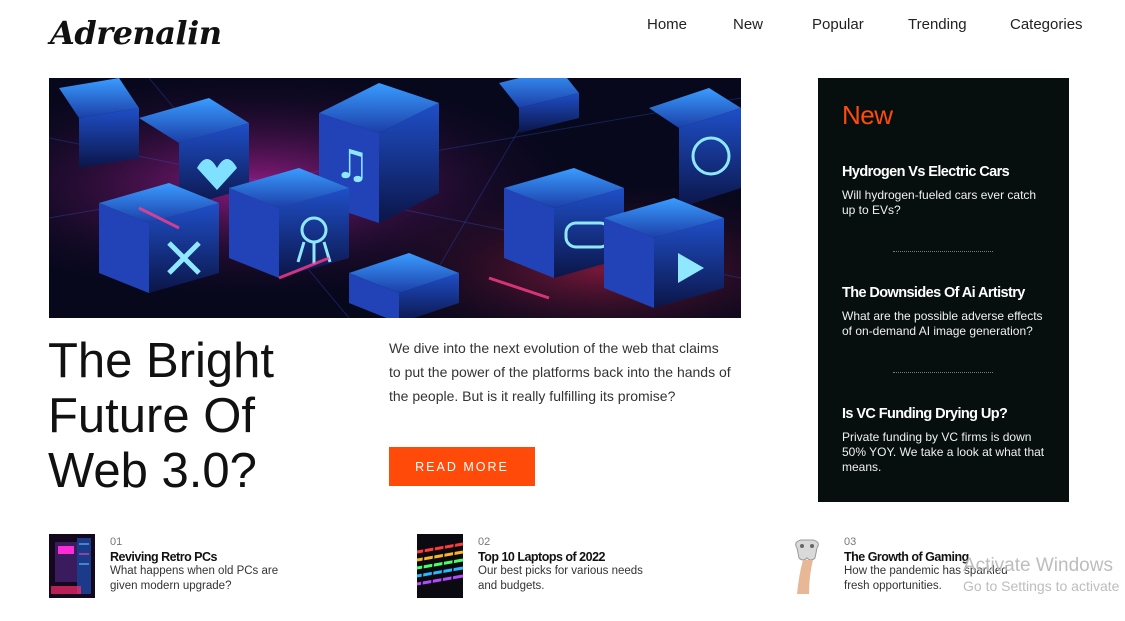 This screenshot has height=621, width=1125. What do you see at coordinates (1038, 565) in the screenshot?
I see `watermark-title: Activate Windows` at bounding box center [1038, 565].